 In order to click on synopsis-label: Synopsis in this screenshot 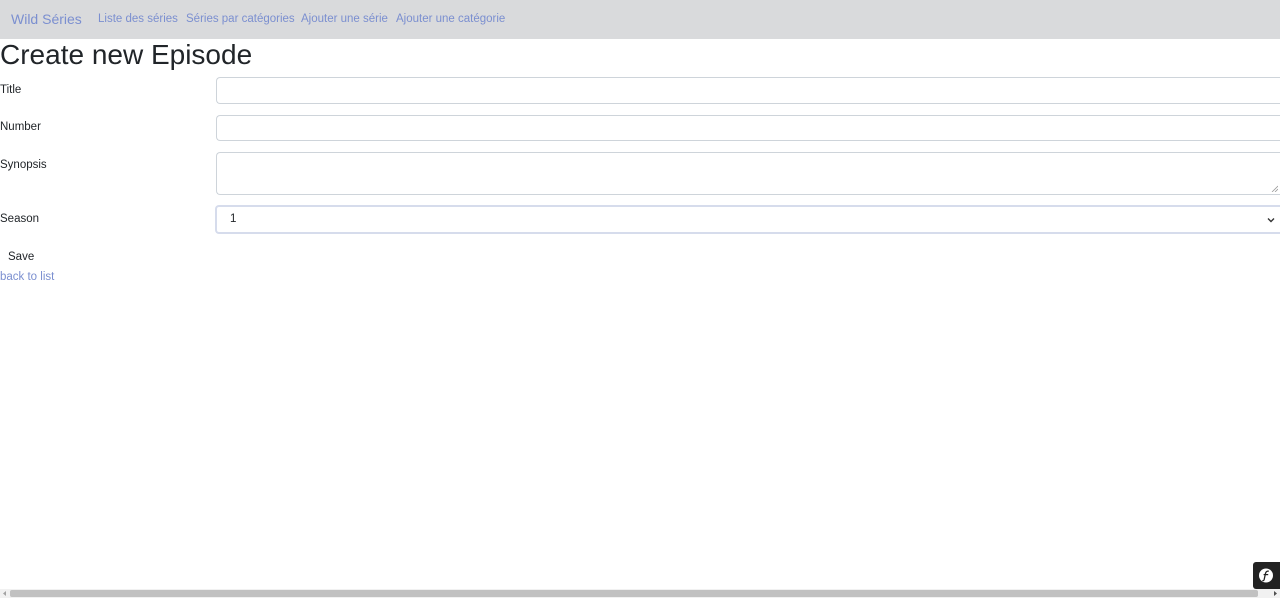, I will do `click(23, 165)`.